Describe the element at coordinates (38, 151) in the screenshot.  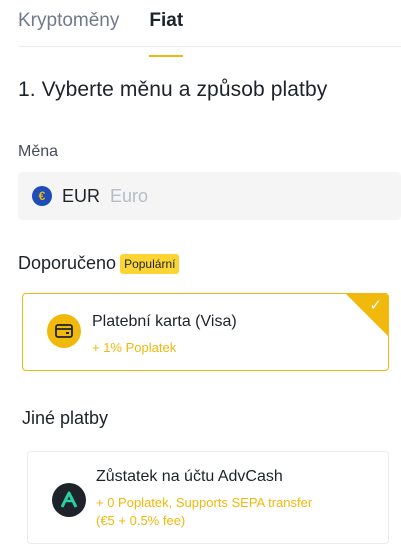
I see `currency-label: Měna` at that location.